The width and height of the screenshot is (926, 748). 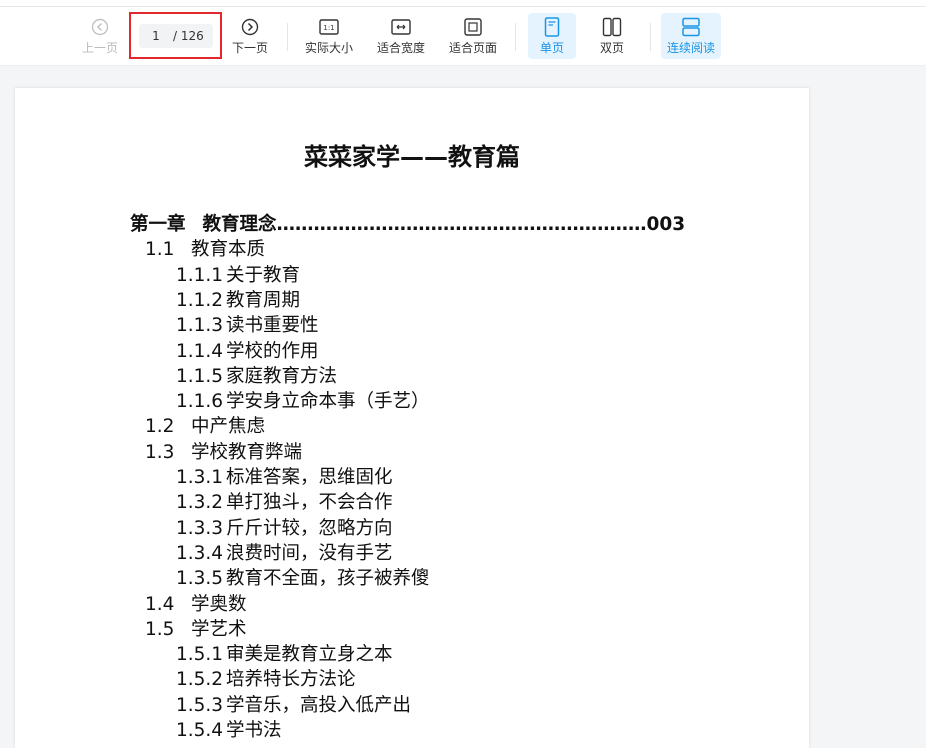 I want to click on toc-entry: 1.1.5 家庭教育方法, so click(x=256, y=376).